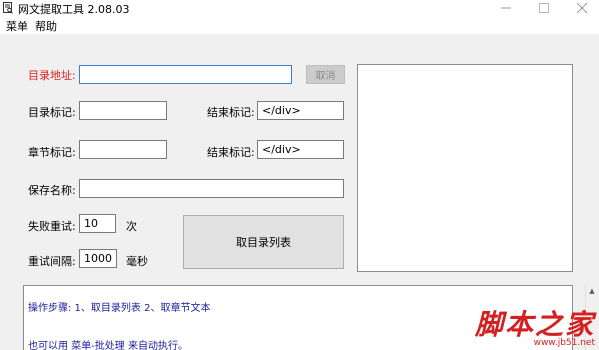 The width and height of the screenshot is (599, 350). I want to click on menu-item-menu: 菜单, so click(17, 26).